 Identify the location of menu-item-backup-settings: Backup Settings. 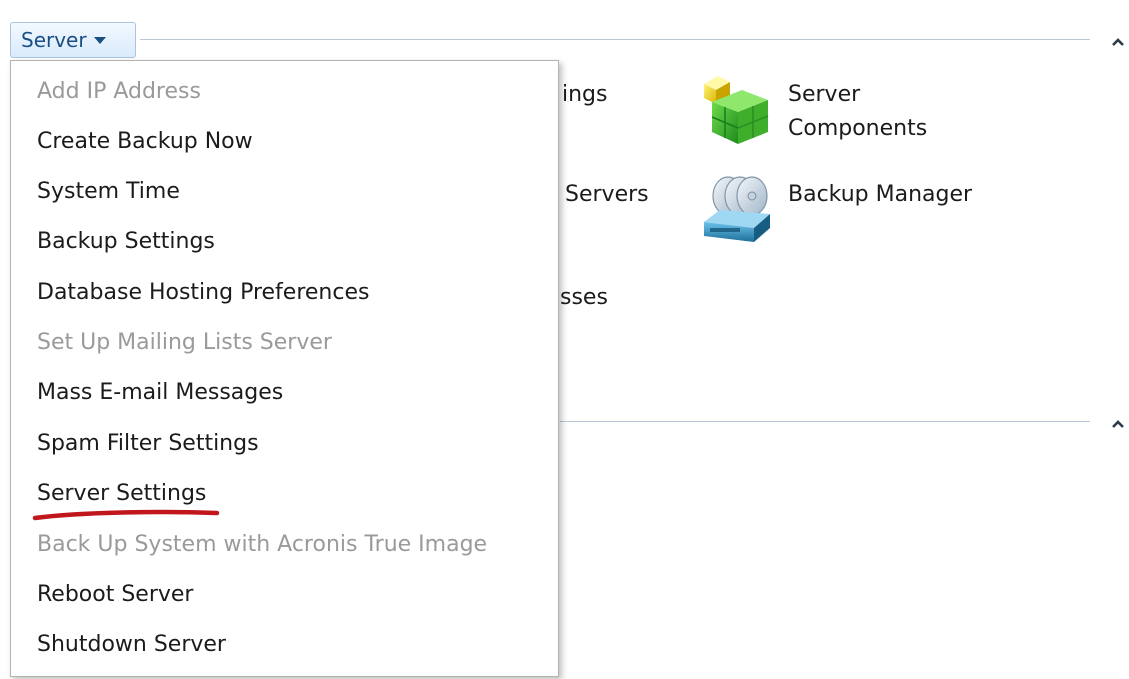
(126, 242).